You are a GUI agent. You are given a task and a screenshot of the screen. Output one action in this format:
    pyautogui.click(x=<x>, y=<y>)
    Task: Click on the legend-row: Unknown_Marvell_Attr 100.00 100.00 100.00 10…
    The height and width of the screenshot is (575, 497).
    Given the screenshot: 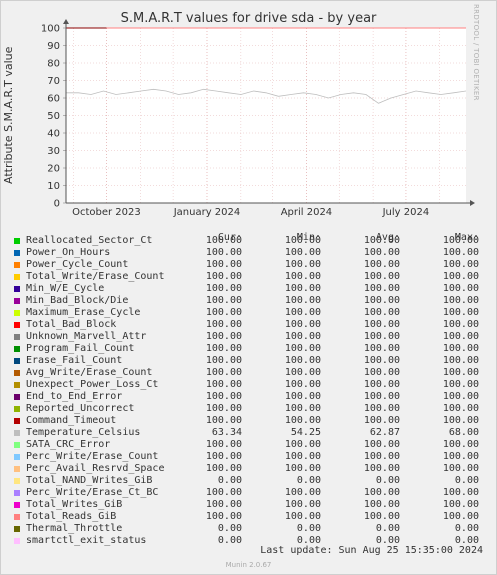 What is the action you would take?
    pyautogui.click(x=248, y=337)
    